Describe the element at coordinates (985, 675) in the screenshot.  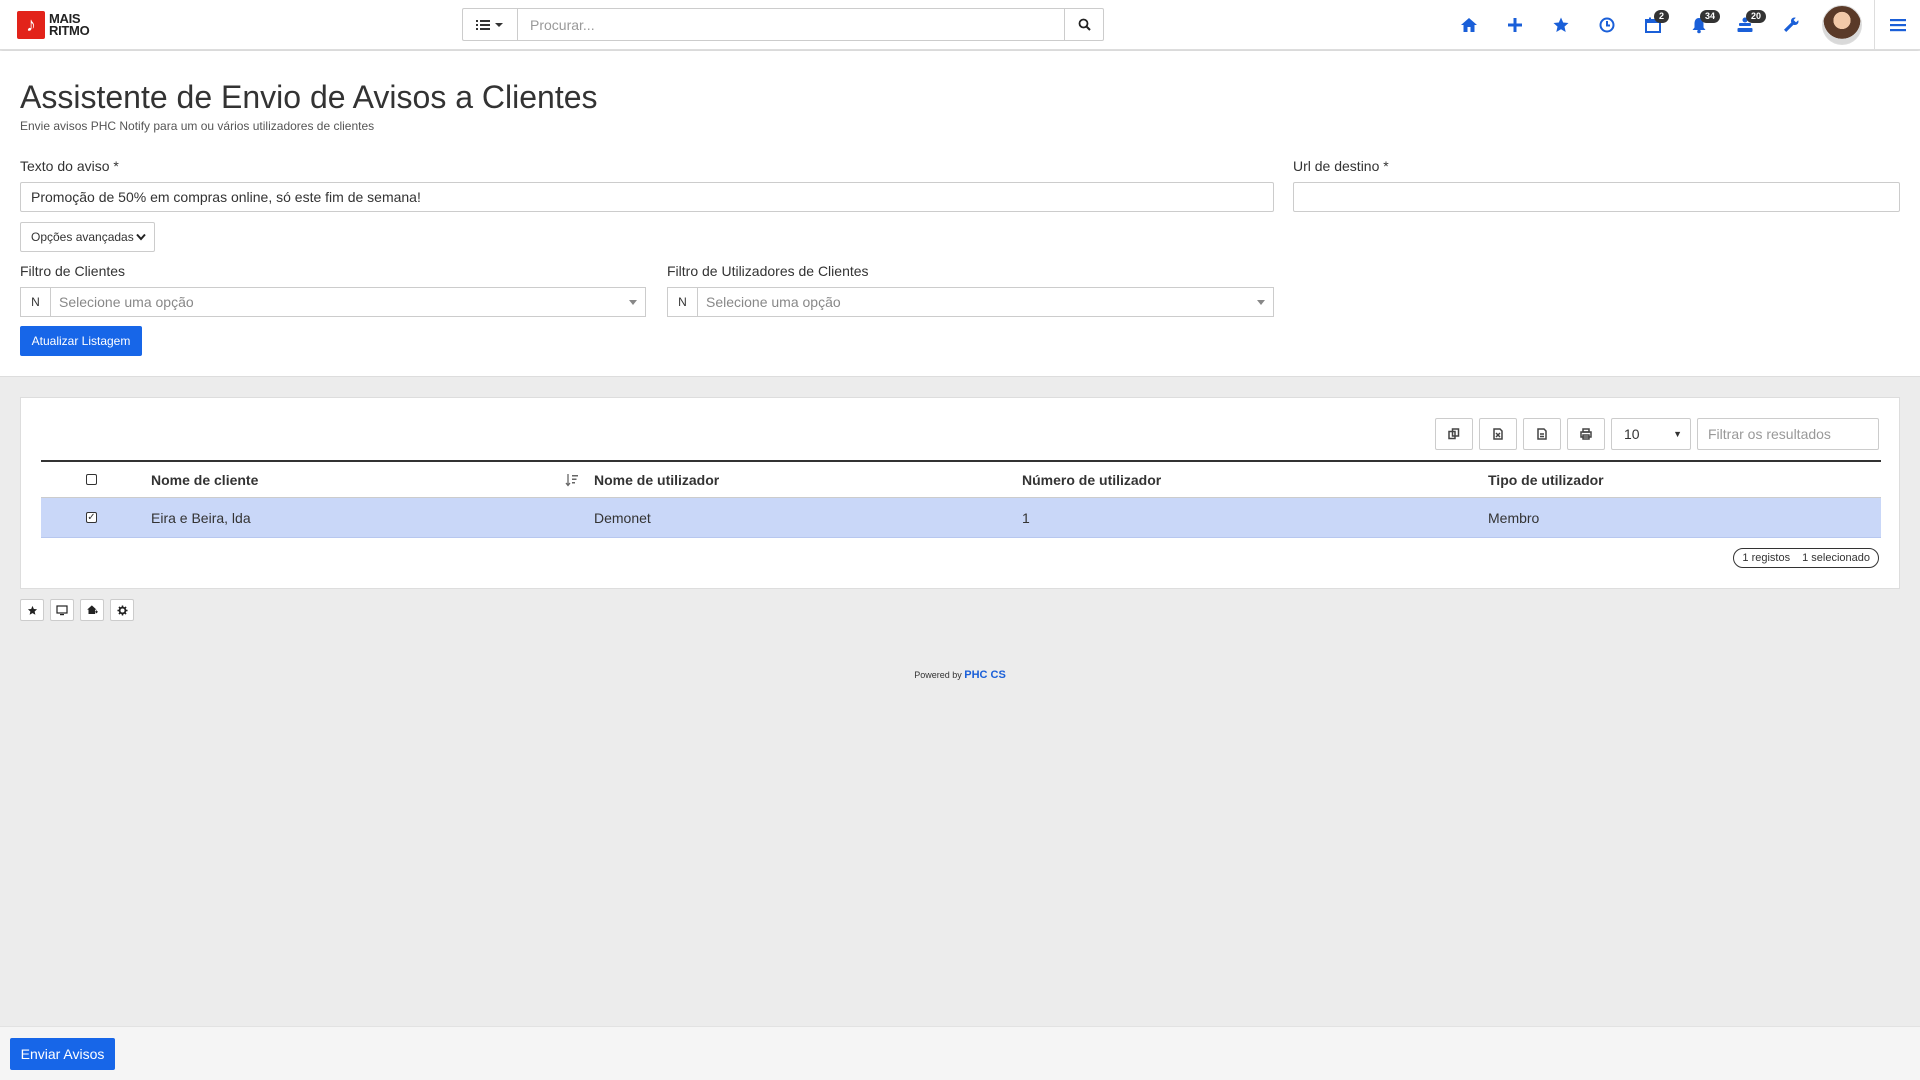
I see `powered-brand-link: PHC CS` at that location.